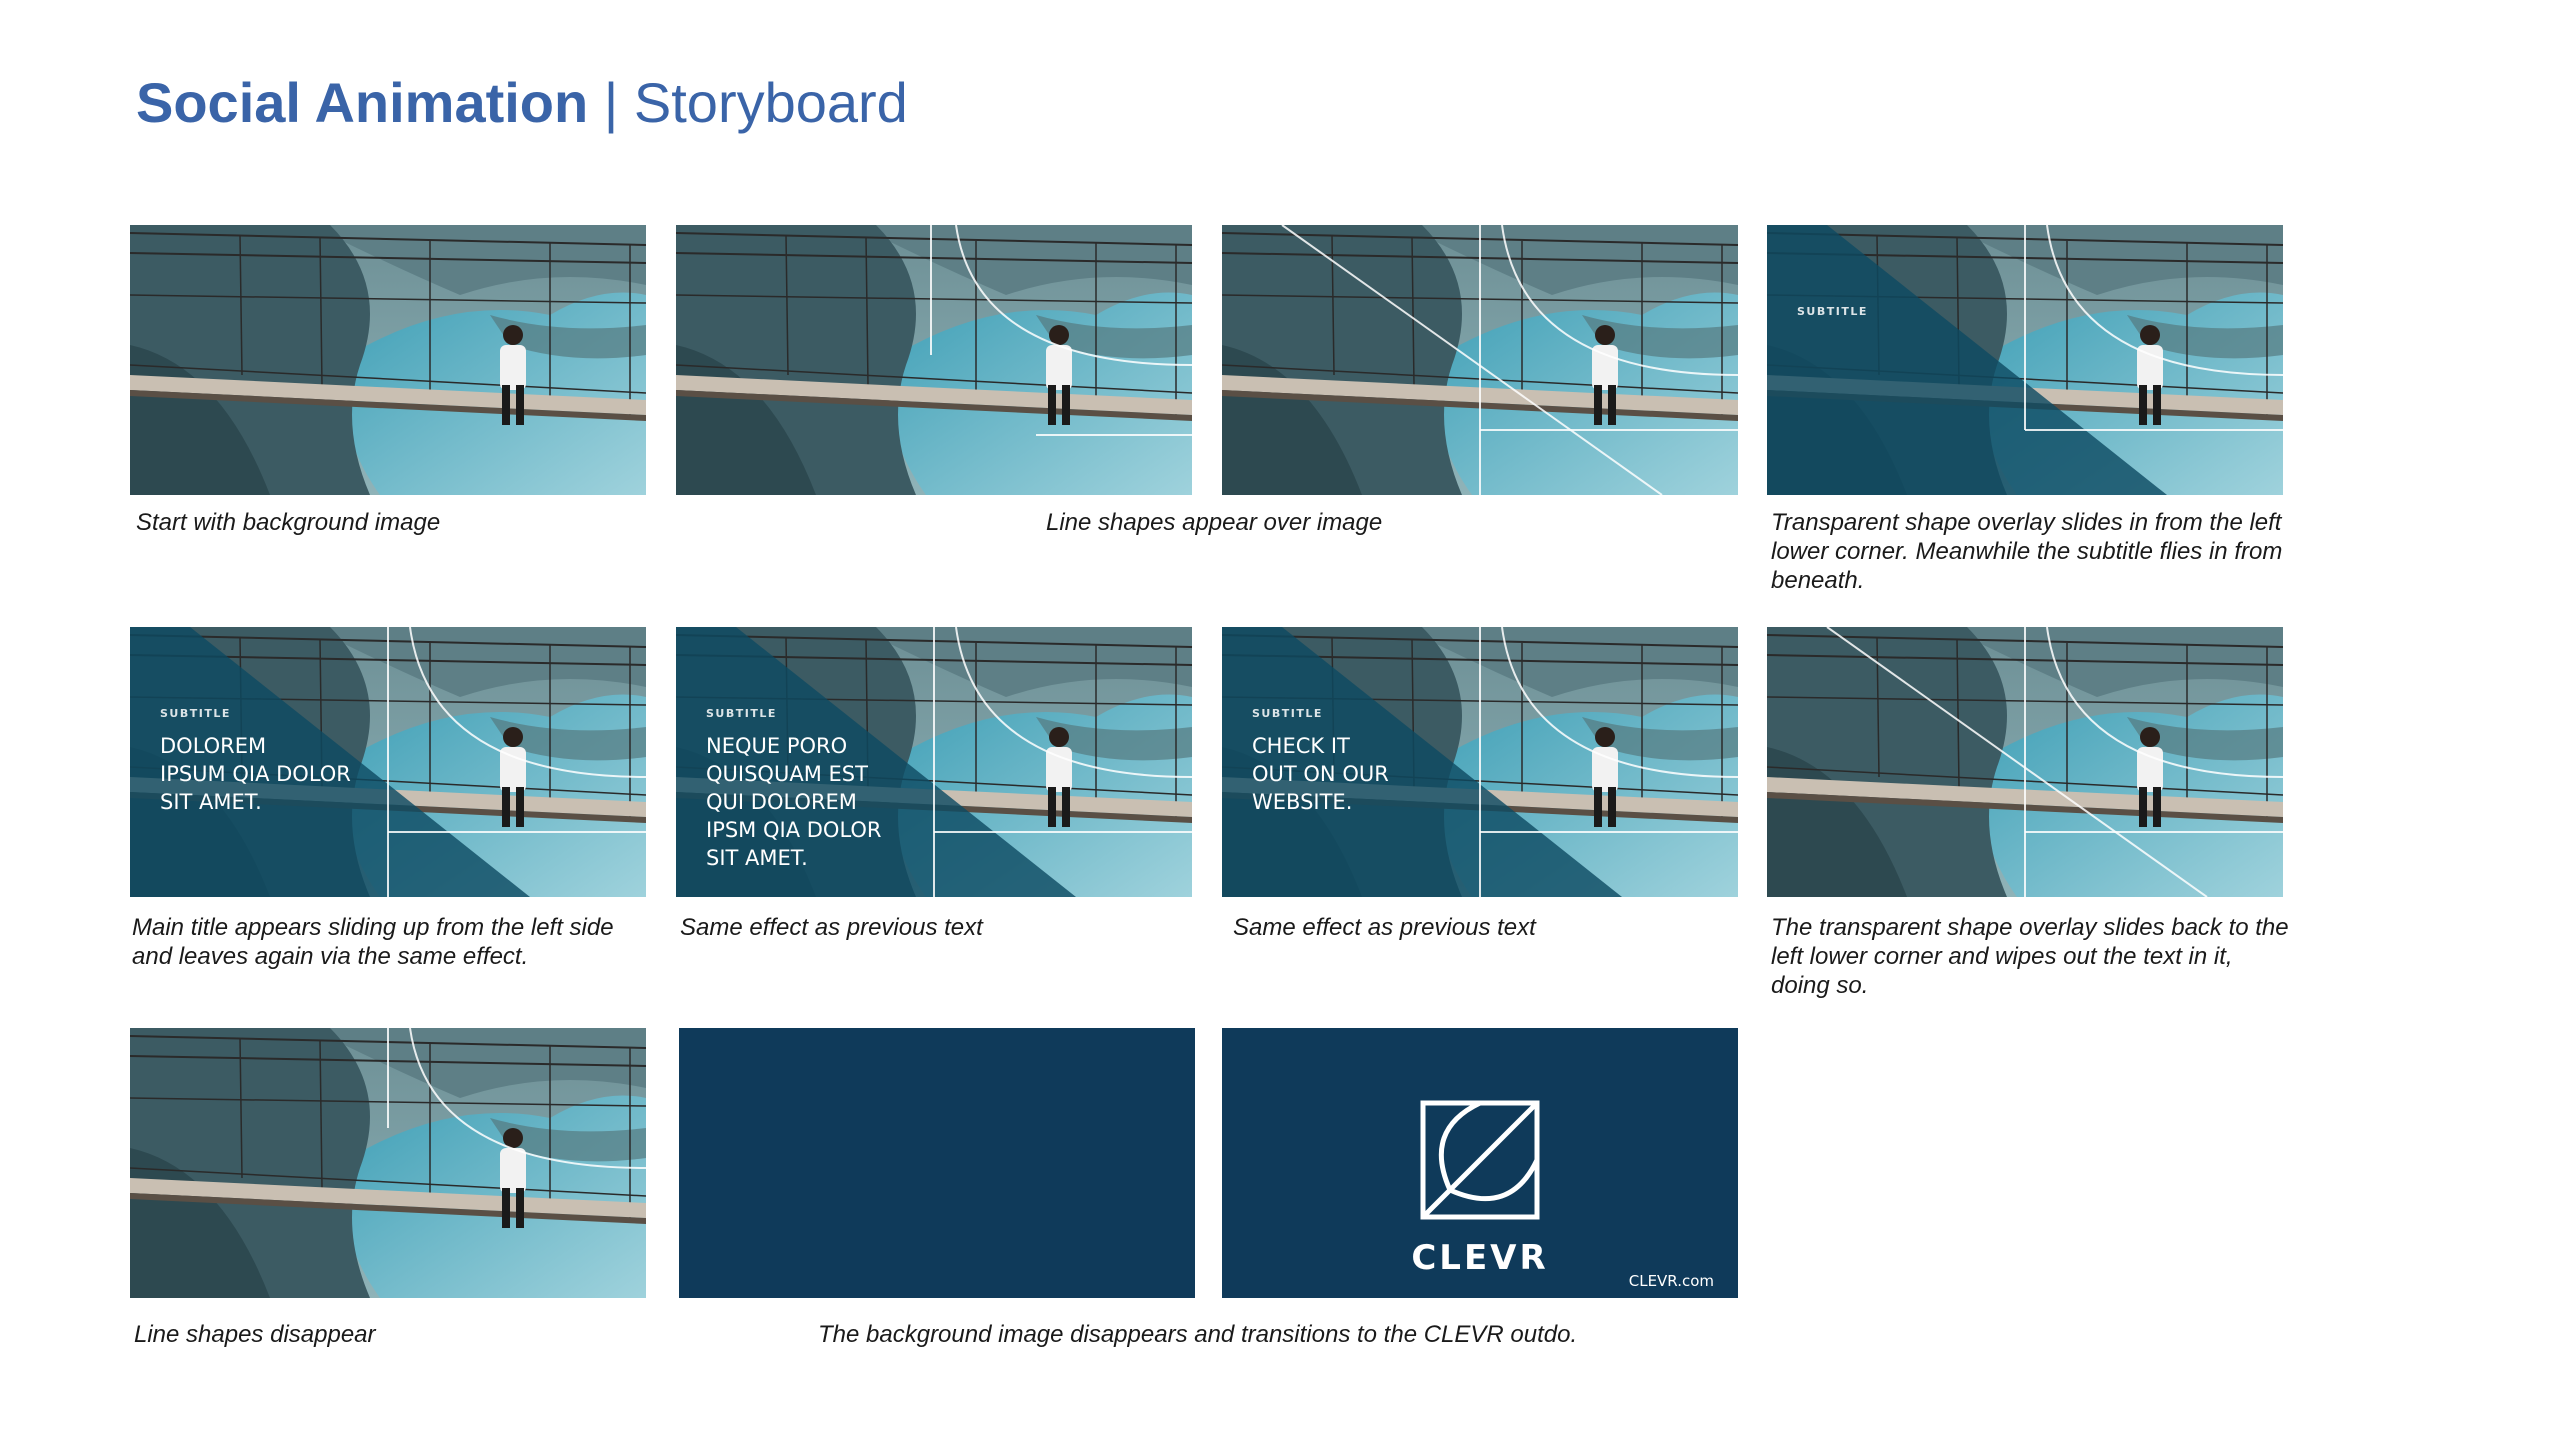  Describe the element at coordinates (255, 1334) in the screenshot. I see `caption-9: Line shapes disappear` at that location.